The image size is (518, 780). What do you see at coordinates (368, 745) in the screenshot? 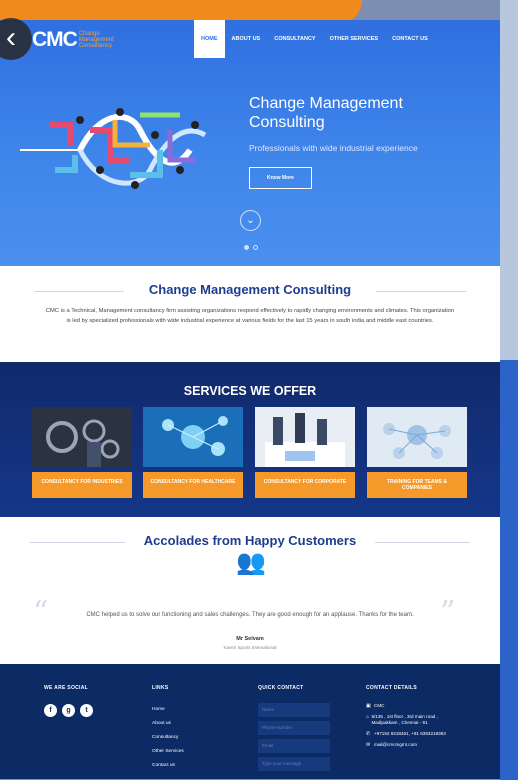
I see `mail-icon: ✉` at bounding box center [368, 745].